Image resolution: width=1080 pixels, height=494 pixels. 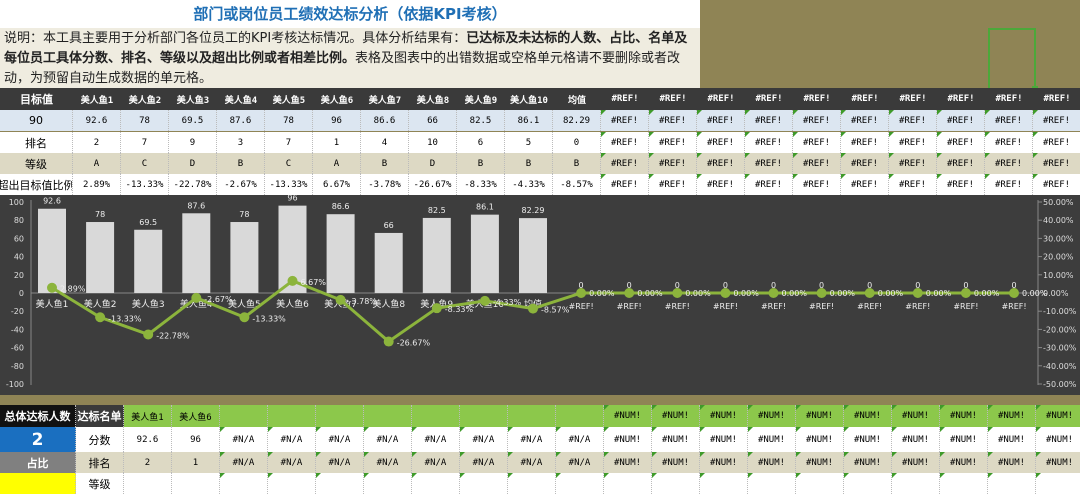 What do you see at coordinates (385, 120) in the screenshot?
I see `table-cell: 86.6` at bounding box center [385, 120].